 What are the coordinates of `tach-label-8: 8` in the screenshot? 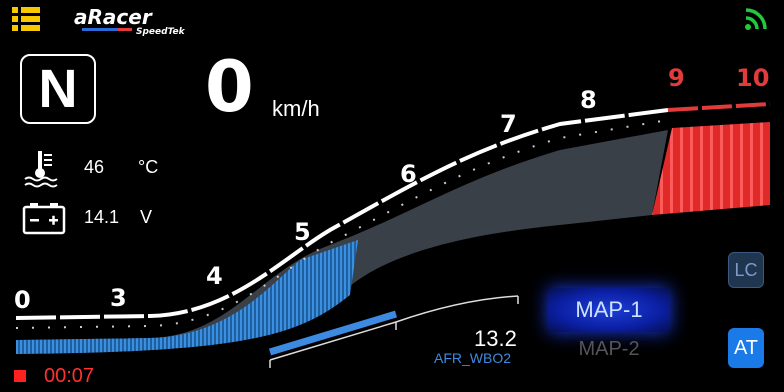 It's located at (588, 100).